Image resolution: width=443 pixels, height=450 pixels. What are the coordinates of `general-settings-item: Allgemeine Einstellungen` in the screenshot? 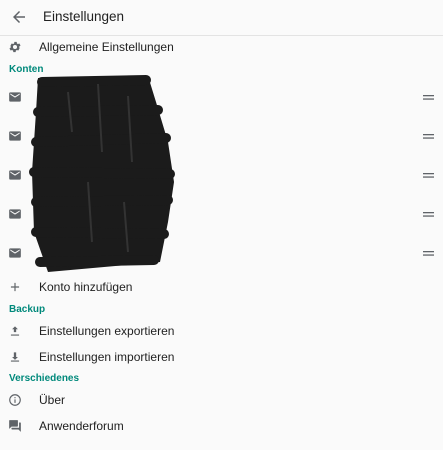 It's located at (221, 47).